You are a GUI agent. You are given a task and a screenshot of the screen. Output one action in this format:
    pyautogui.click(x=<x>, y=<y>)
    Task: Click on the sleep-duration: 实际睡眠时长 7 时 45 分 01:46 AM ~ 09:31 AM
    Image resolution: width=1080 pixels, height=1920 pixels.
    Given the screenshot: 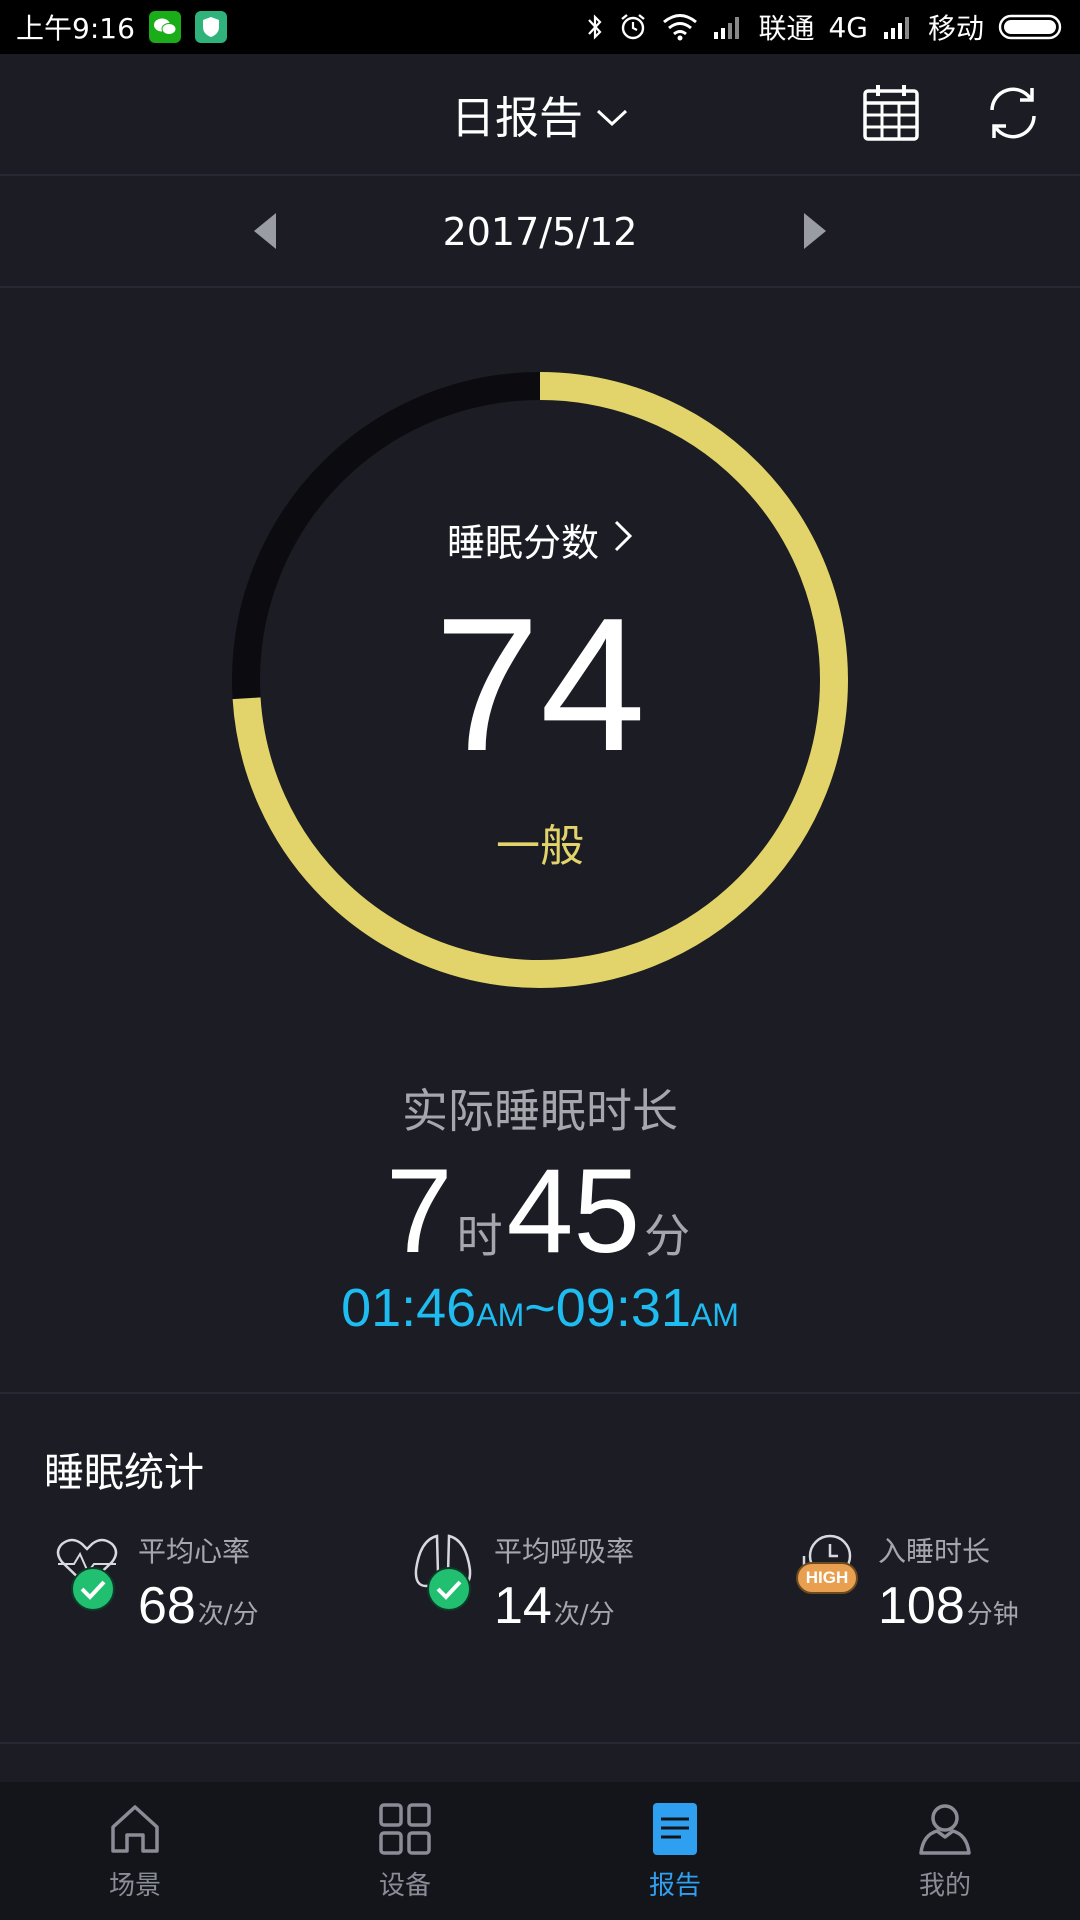 What is the action you would take?
    pyautogui.click(x=540, y=1207)
    